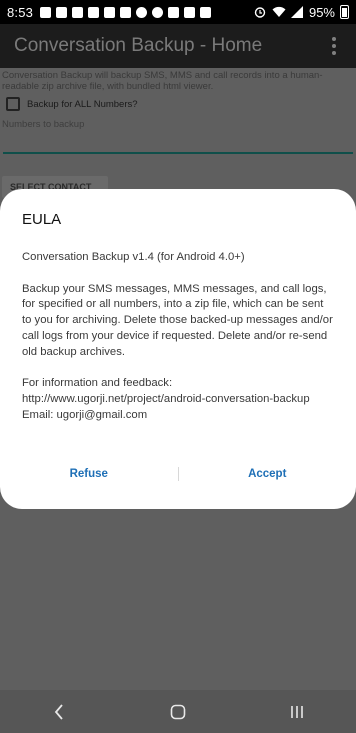 The height and width of the screenshot is (733, 356). I want to click on backup-all-label: Backup for ALL Numbers?, so click(82, 104).